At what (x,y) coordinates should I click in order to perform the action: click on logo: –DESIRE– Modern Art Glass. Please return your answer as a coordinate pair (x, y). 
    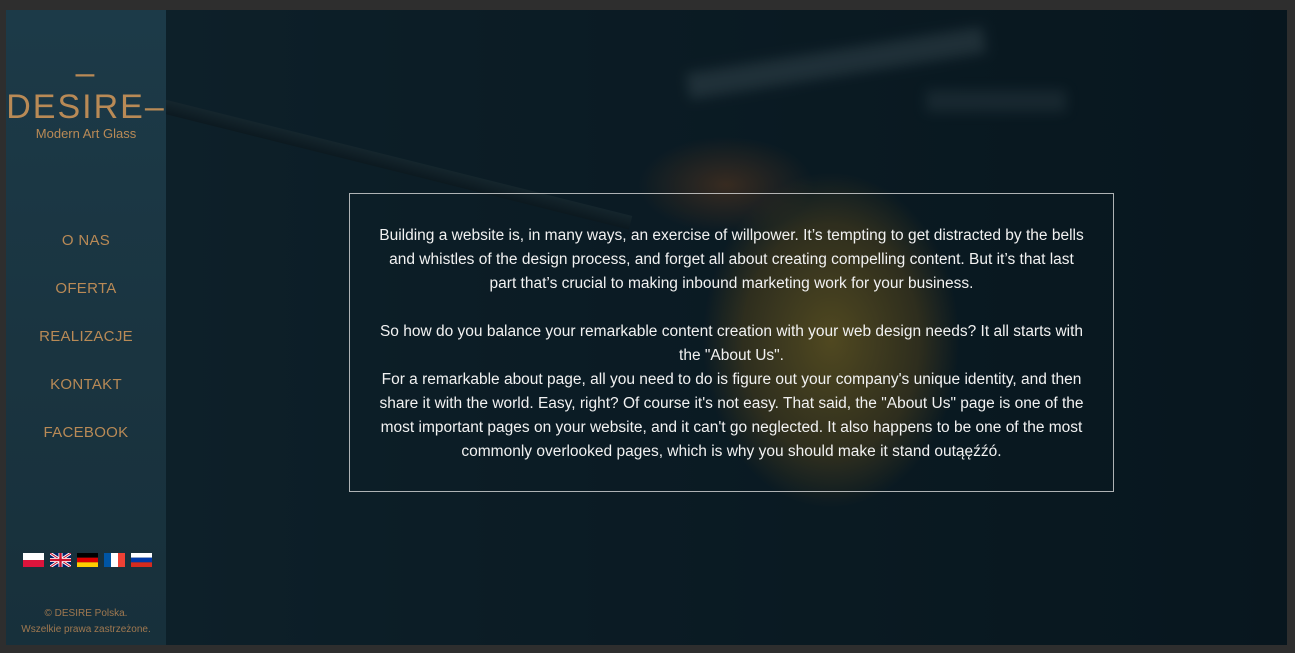
    Looking at the image, I should click on (86, 99).